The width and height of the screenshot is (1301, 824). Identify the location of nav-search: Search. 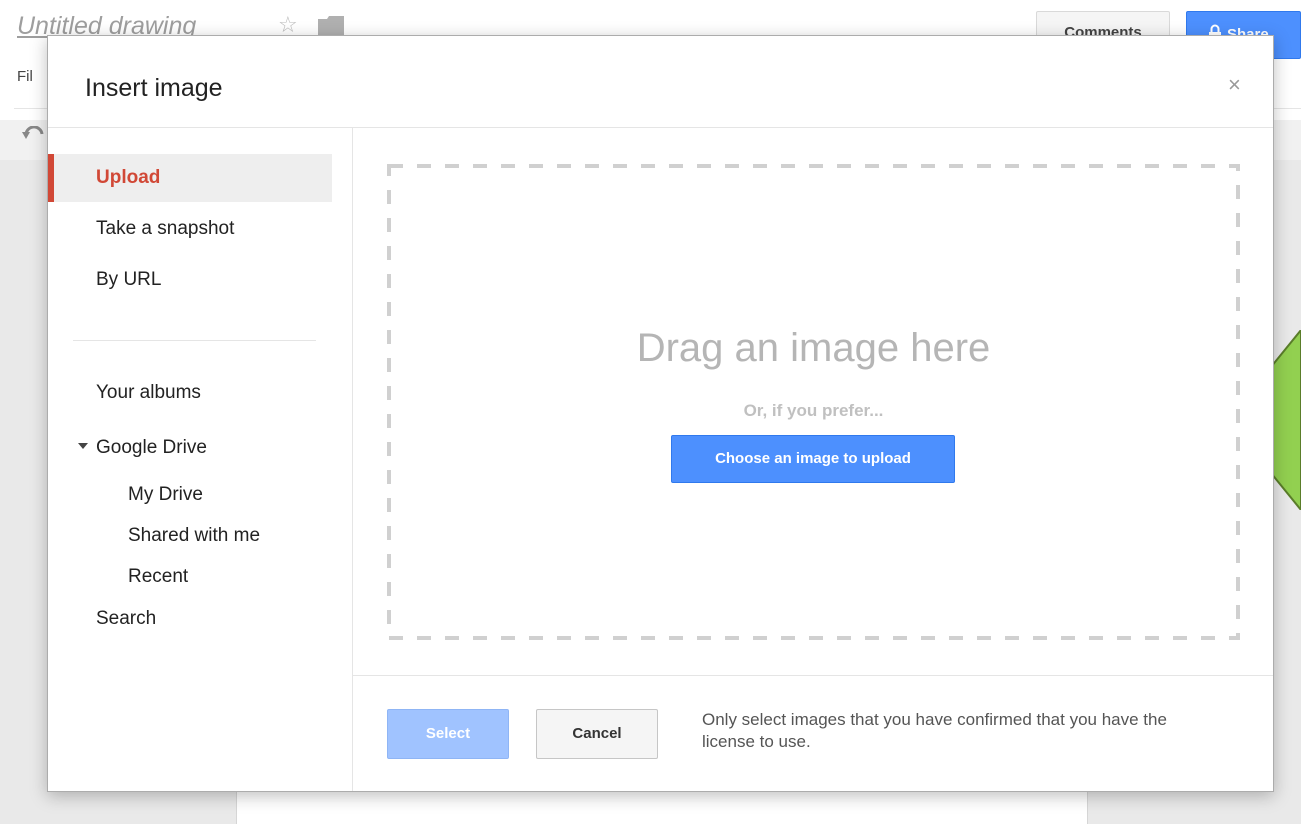
(190, 619).